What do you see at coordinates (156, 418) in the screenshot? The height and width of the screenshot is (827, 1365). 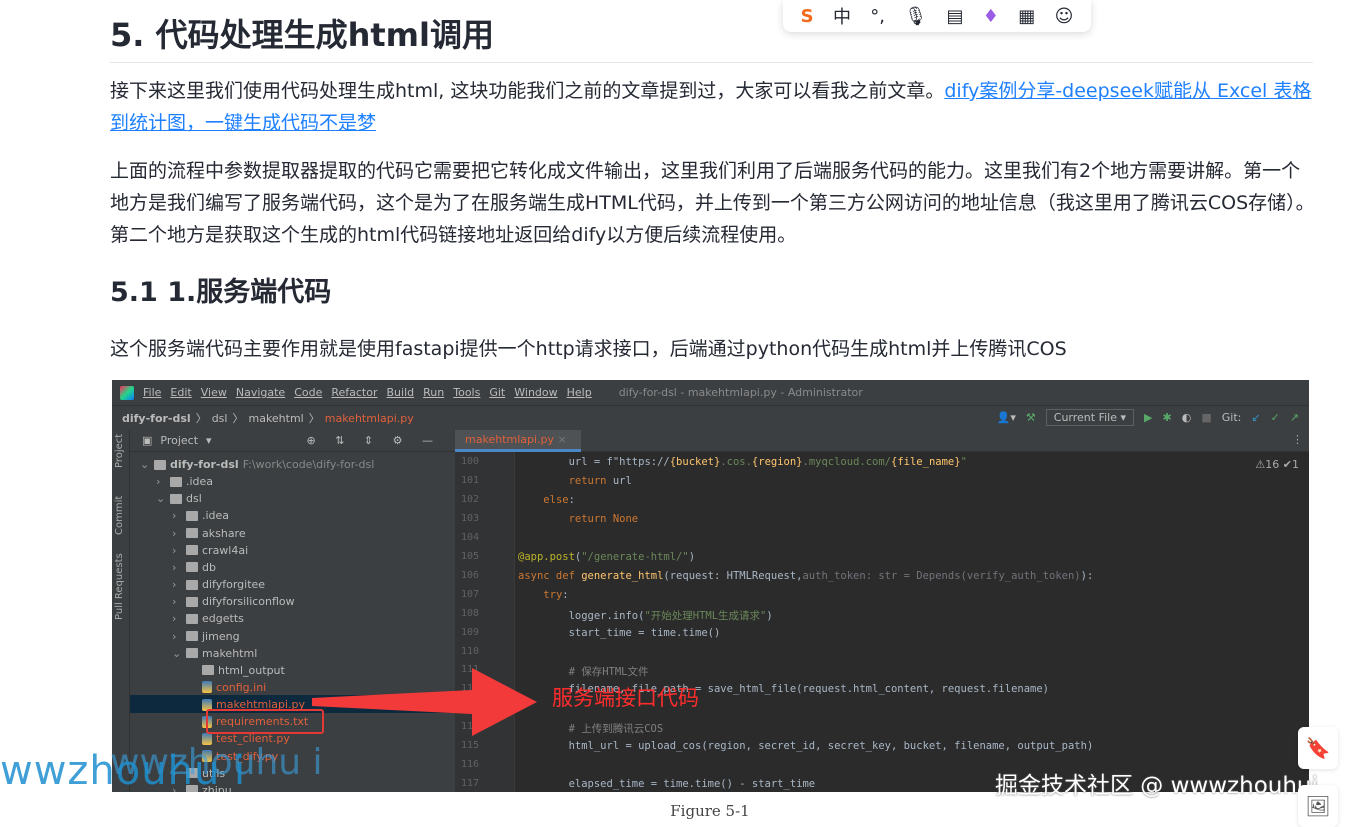 I see `crumb: dify-for-dsl` at bounding box center [156, 418].